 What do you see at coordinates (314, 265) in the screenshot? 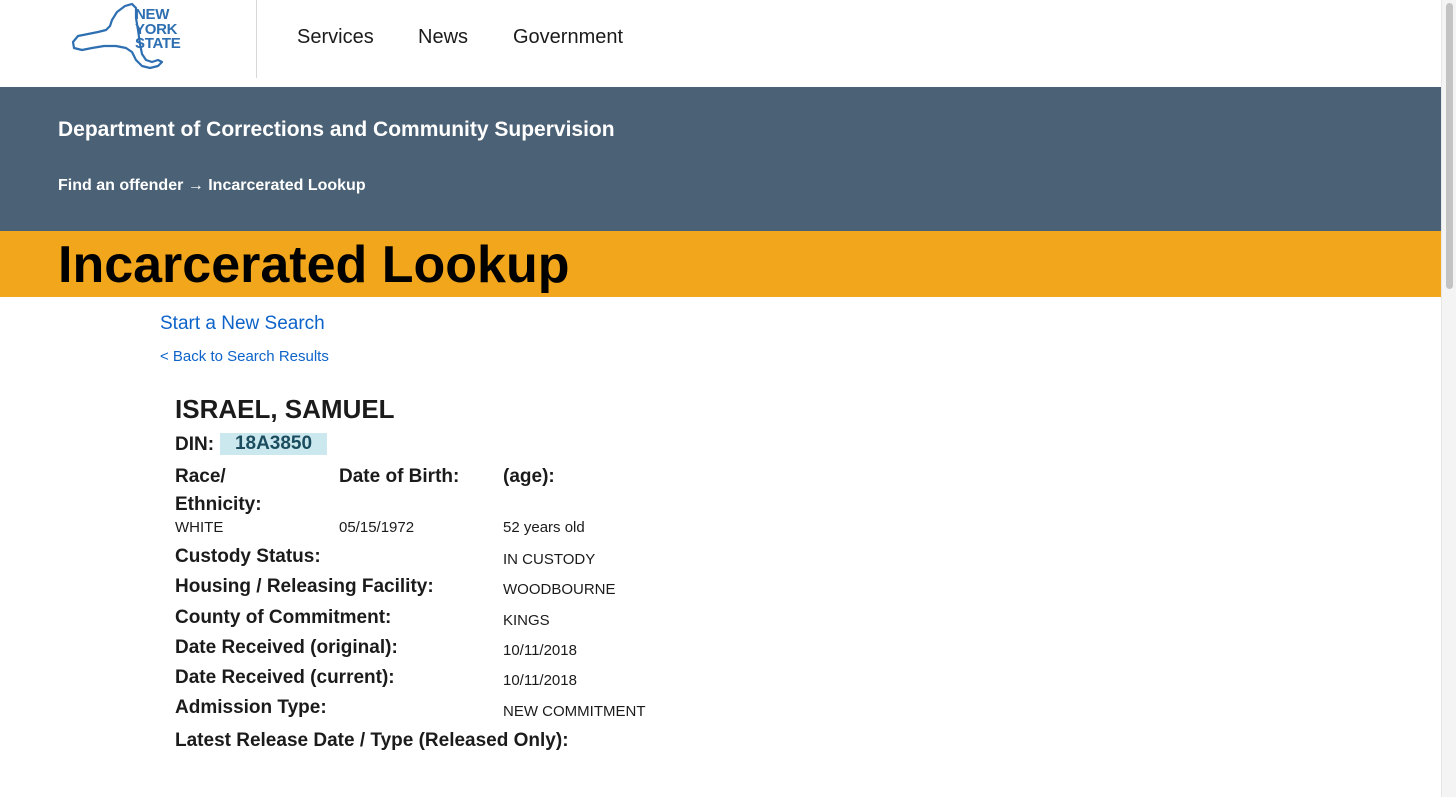
I see `page-title: Incarcerated Lookup` at bounding box center [314, 265].